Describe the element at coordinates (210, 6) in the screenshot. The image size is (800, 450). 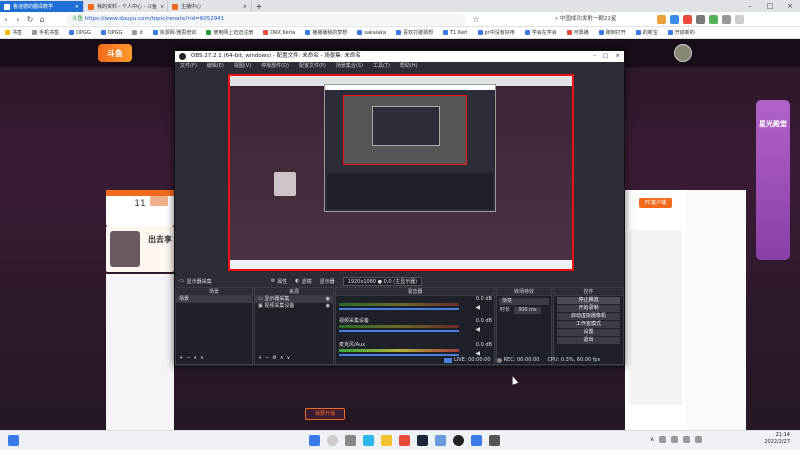
I see `browser-tab: 主播中心 ×` at that location.